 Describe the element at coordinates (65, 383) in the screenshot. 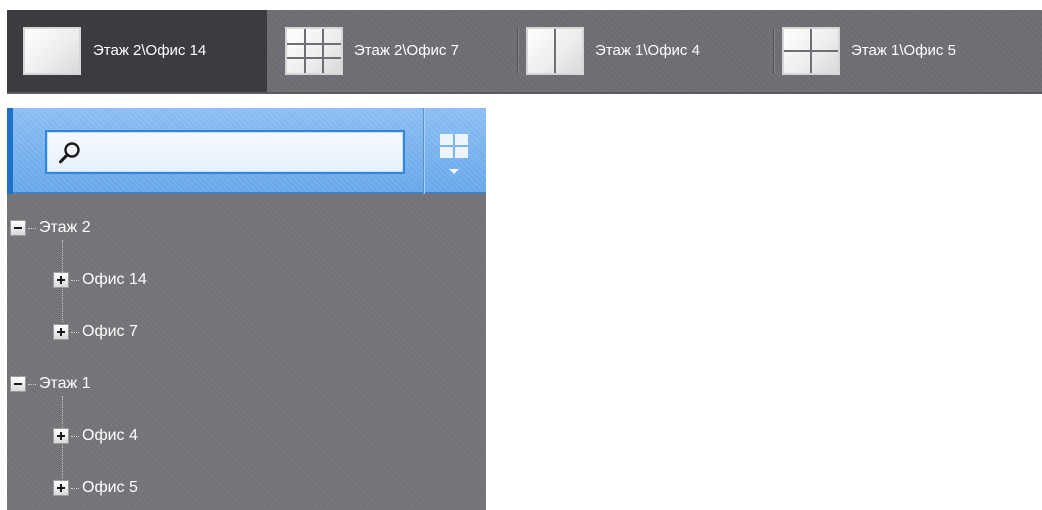

I see `tree-group-label: Этаж 1` at that location.